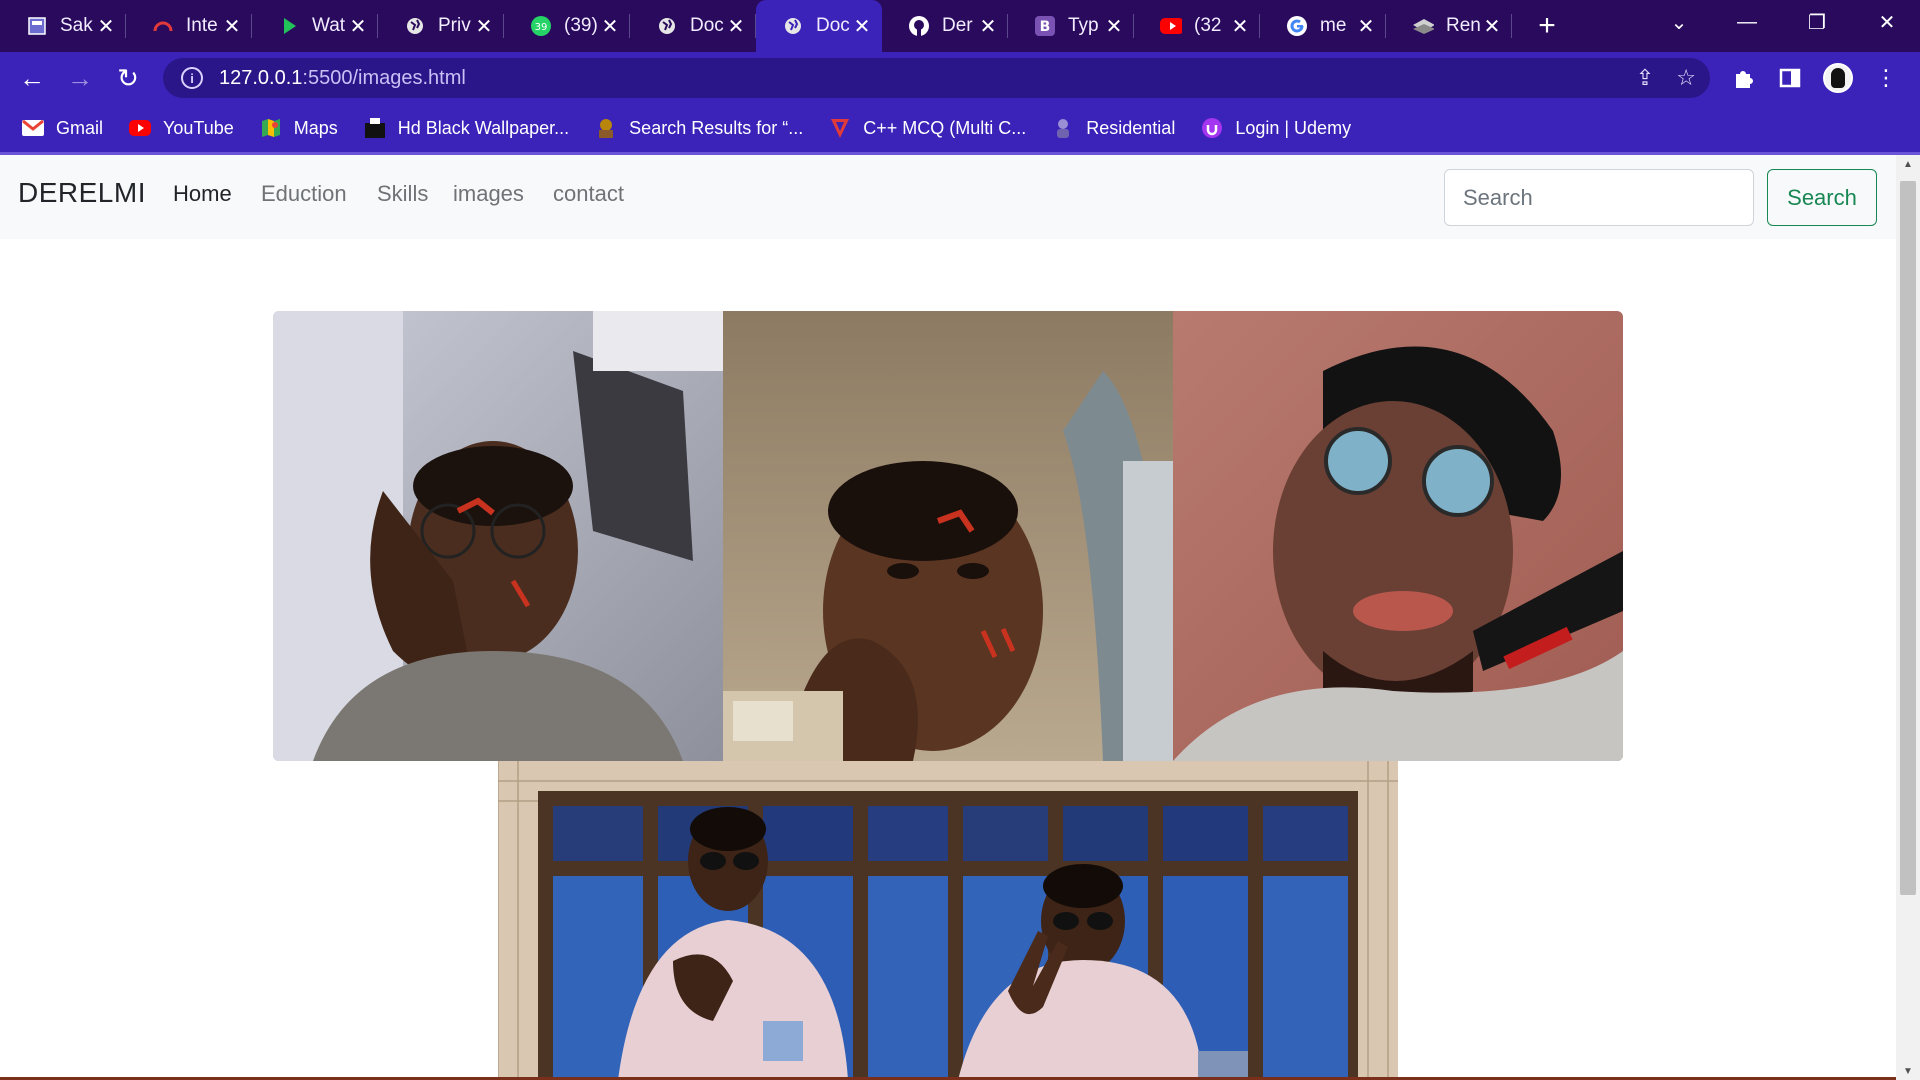 This screenshot has width=1920, height=1080. Describe the element at coordinates (304, 194) in the screenshot. I see `nav-link-eduction: Eduction` at that location.